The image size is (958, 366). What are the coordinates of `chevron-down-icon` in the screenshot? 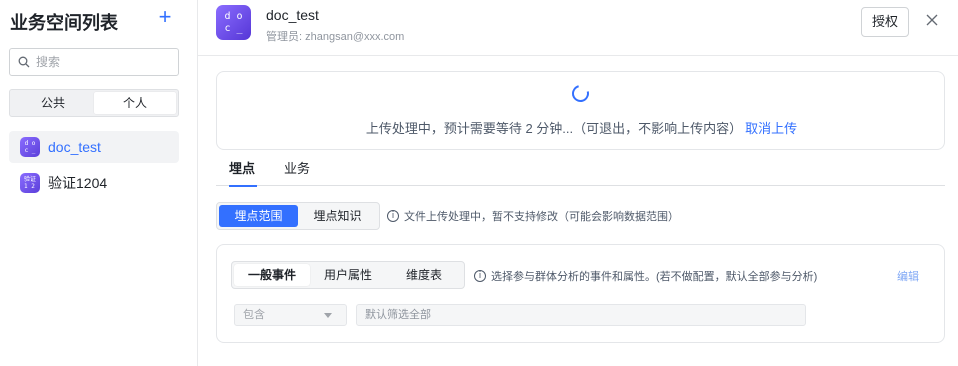 It's located at (328, 315).